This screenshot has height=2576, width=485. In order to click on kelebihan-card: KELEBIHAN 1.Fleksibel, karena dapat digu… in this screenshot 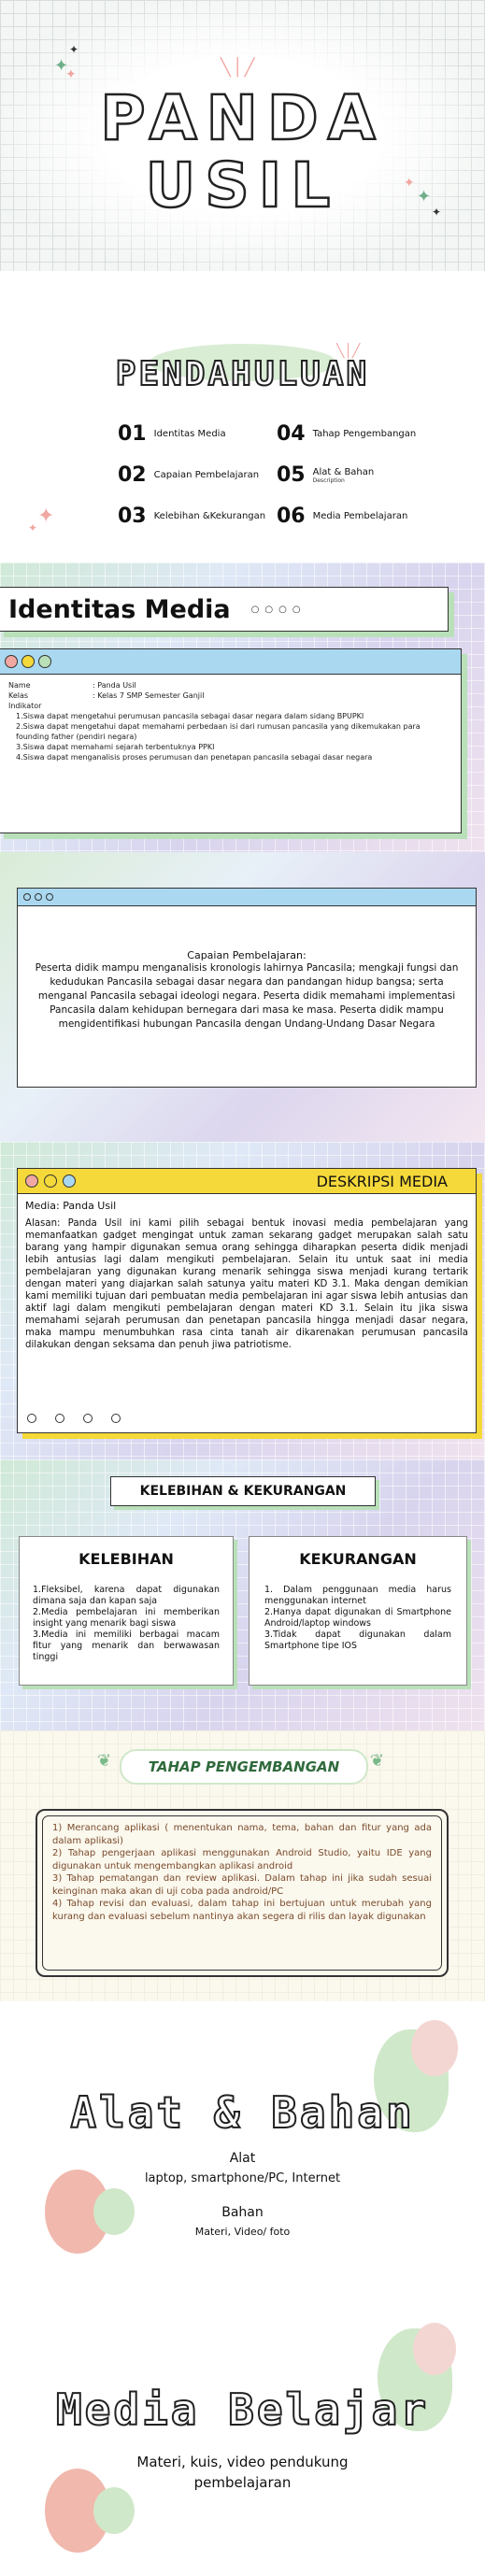, I will do `click(126, 1611)`.